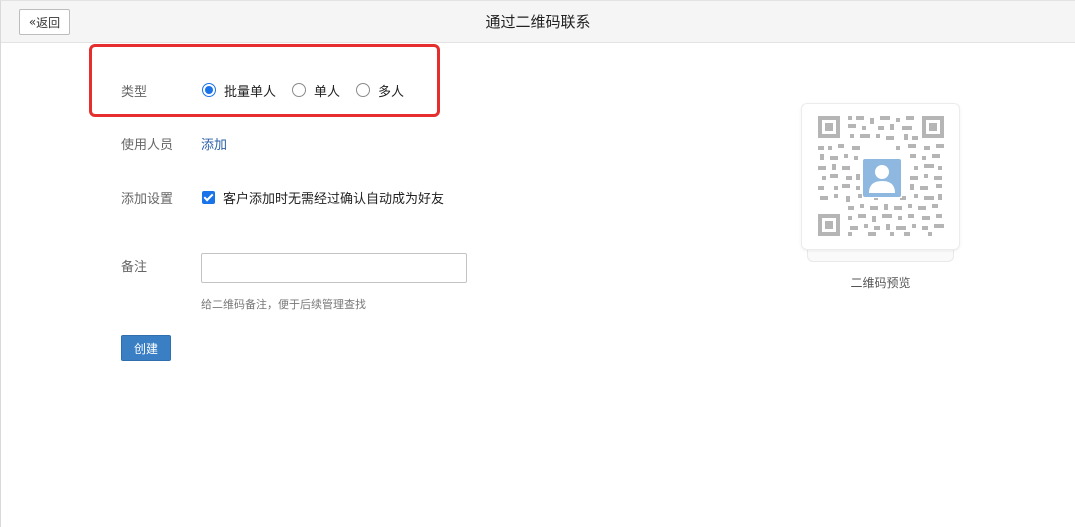 The width and height of the screenshot is (1075, 527). Describe the element at coordinates (209, 90) in the screenshot. I see `radio-button-checked` at that location.